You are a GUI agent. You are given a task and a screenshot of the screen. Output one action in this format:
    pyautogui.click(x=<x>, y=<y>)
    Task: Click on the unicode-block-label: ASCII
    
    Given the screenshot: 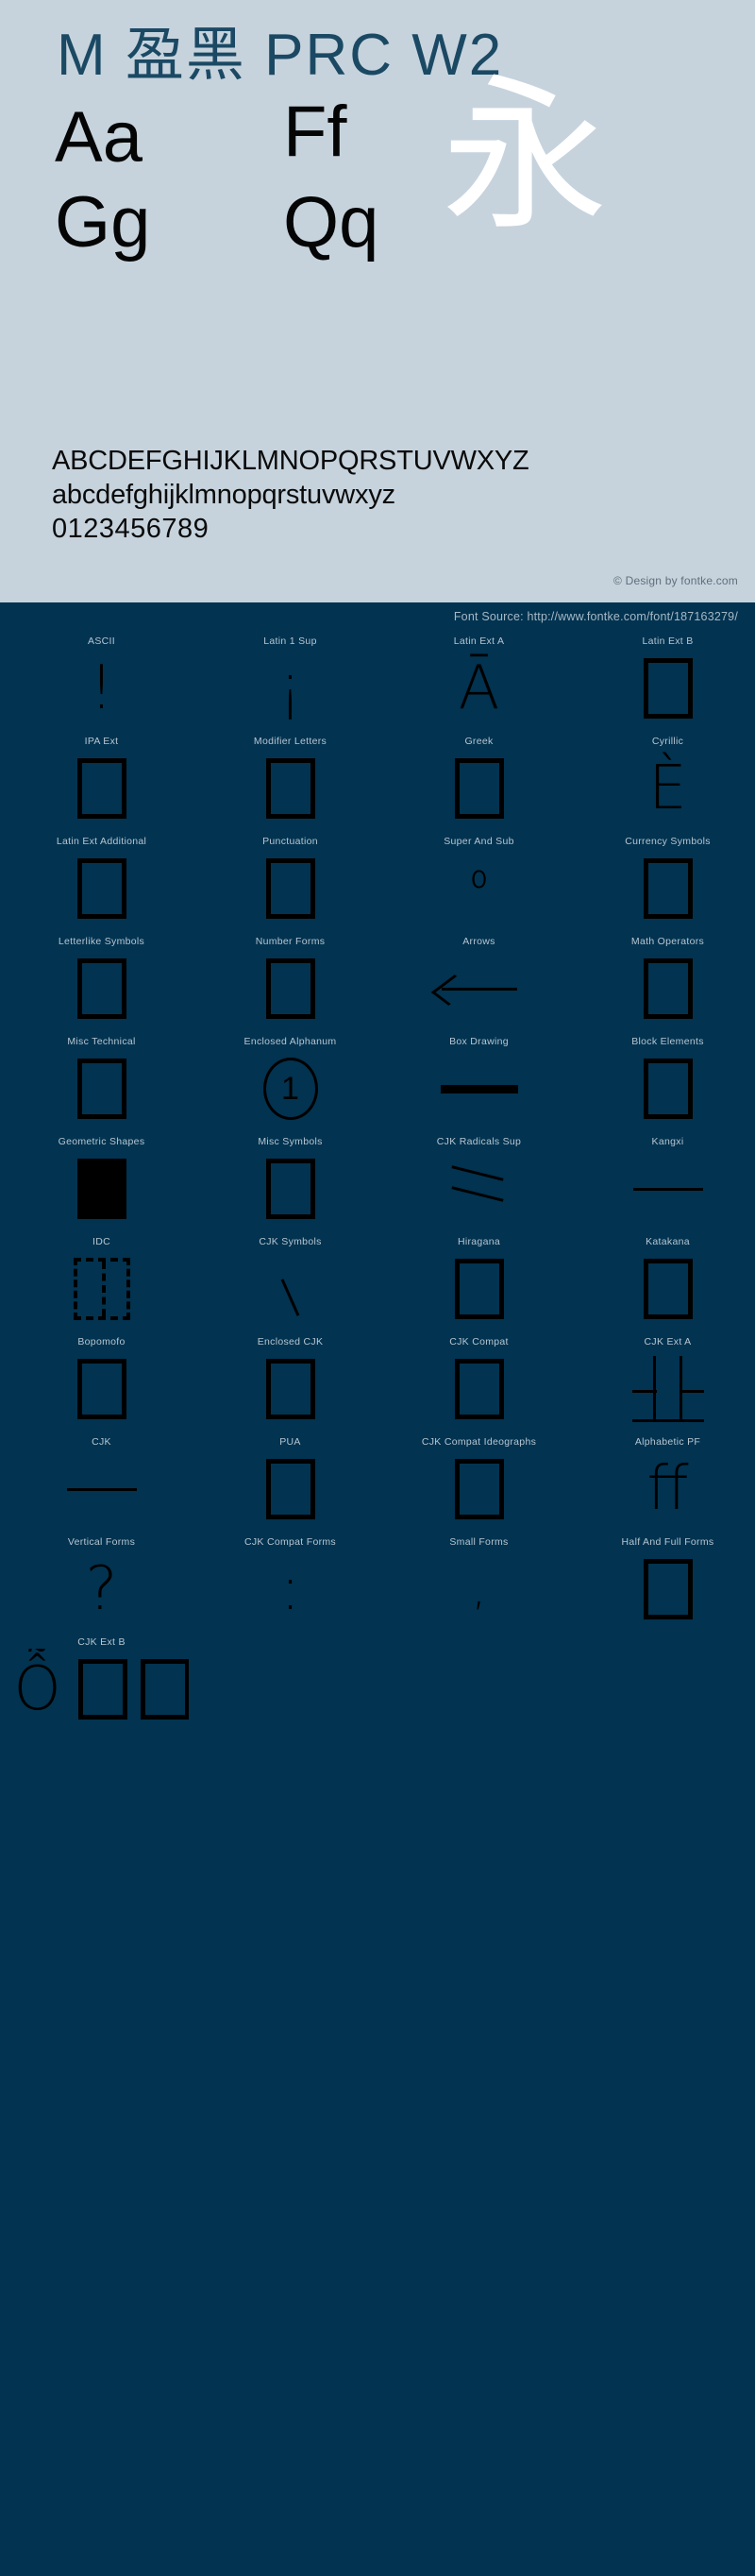 What is the action you would take?
    pyautogui.click(x=102, y=641)
    